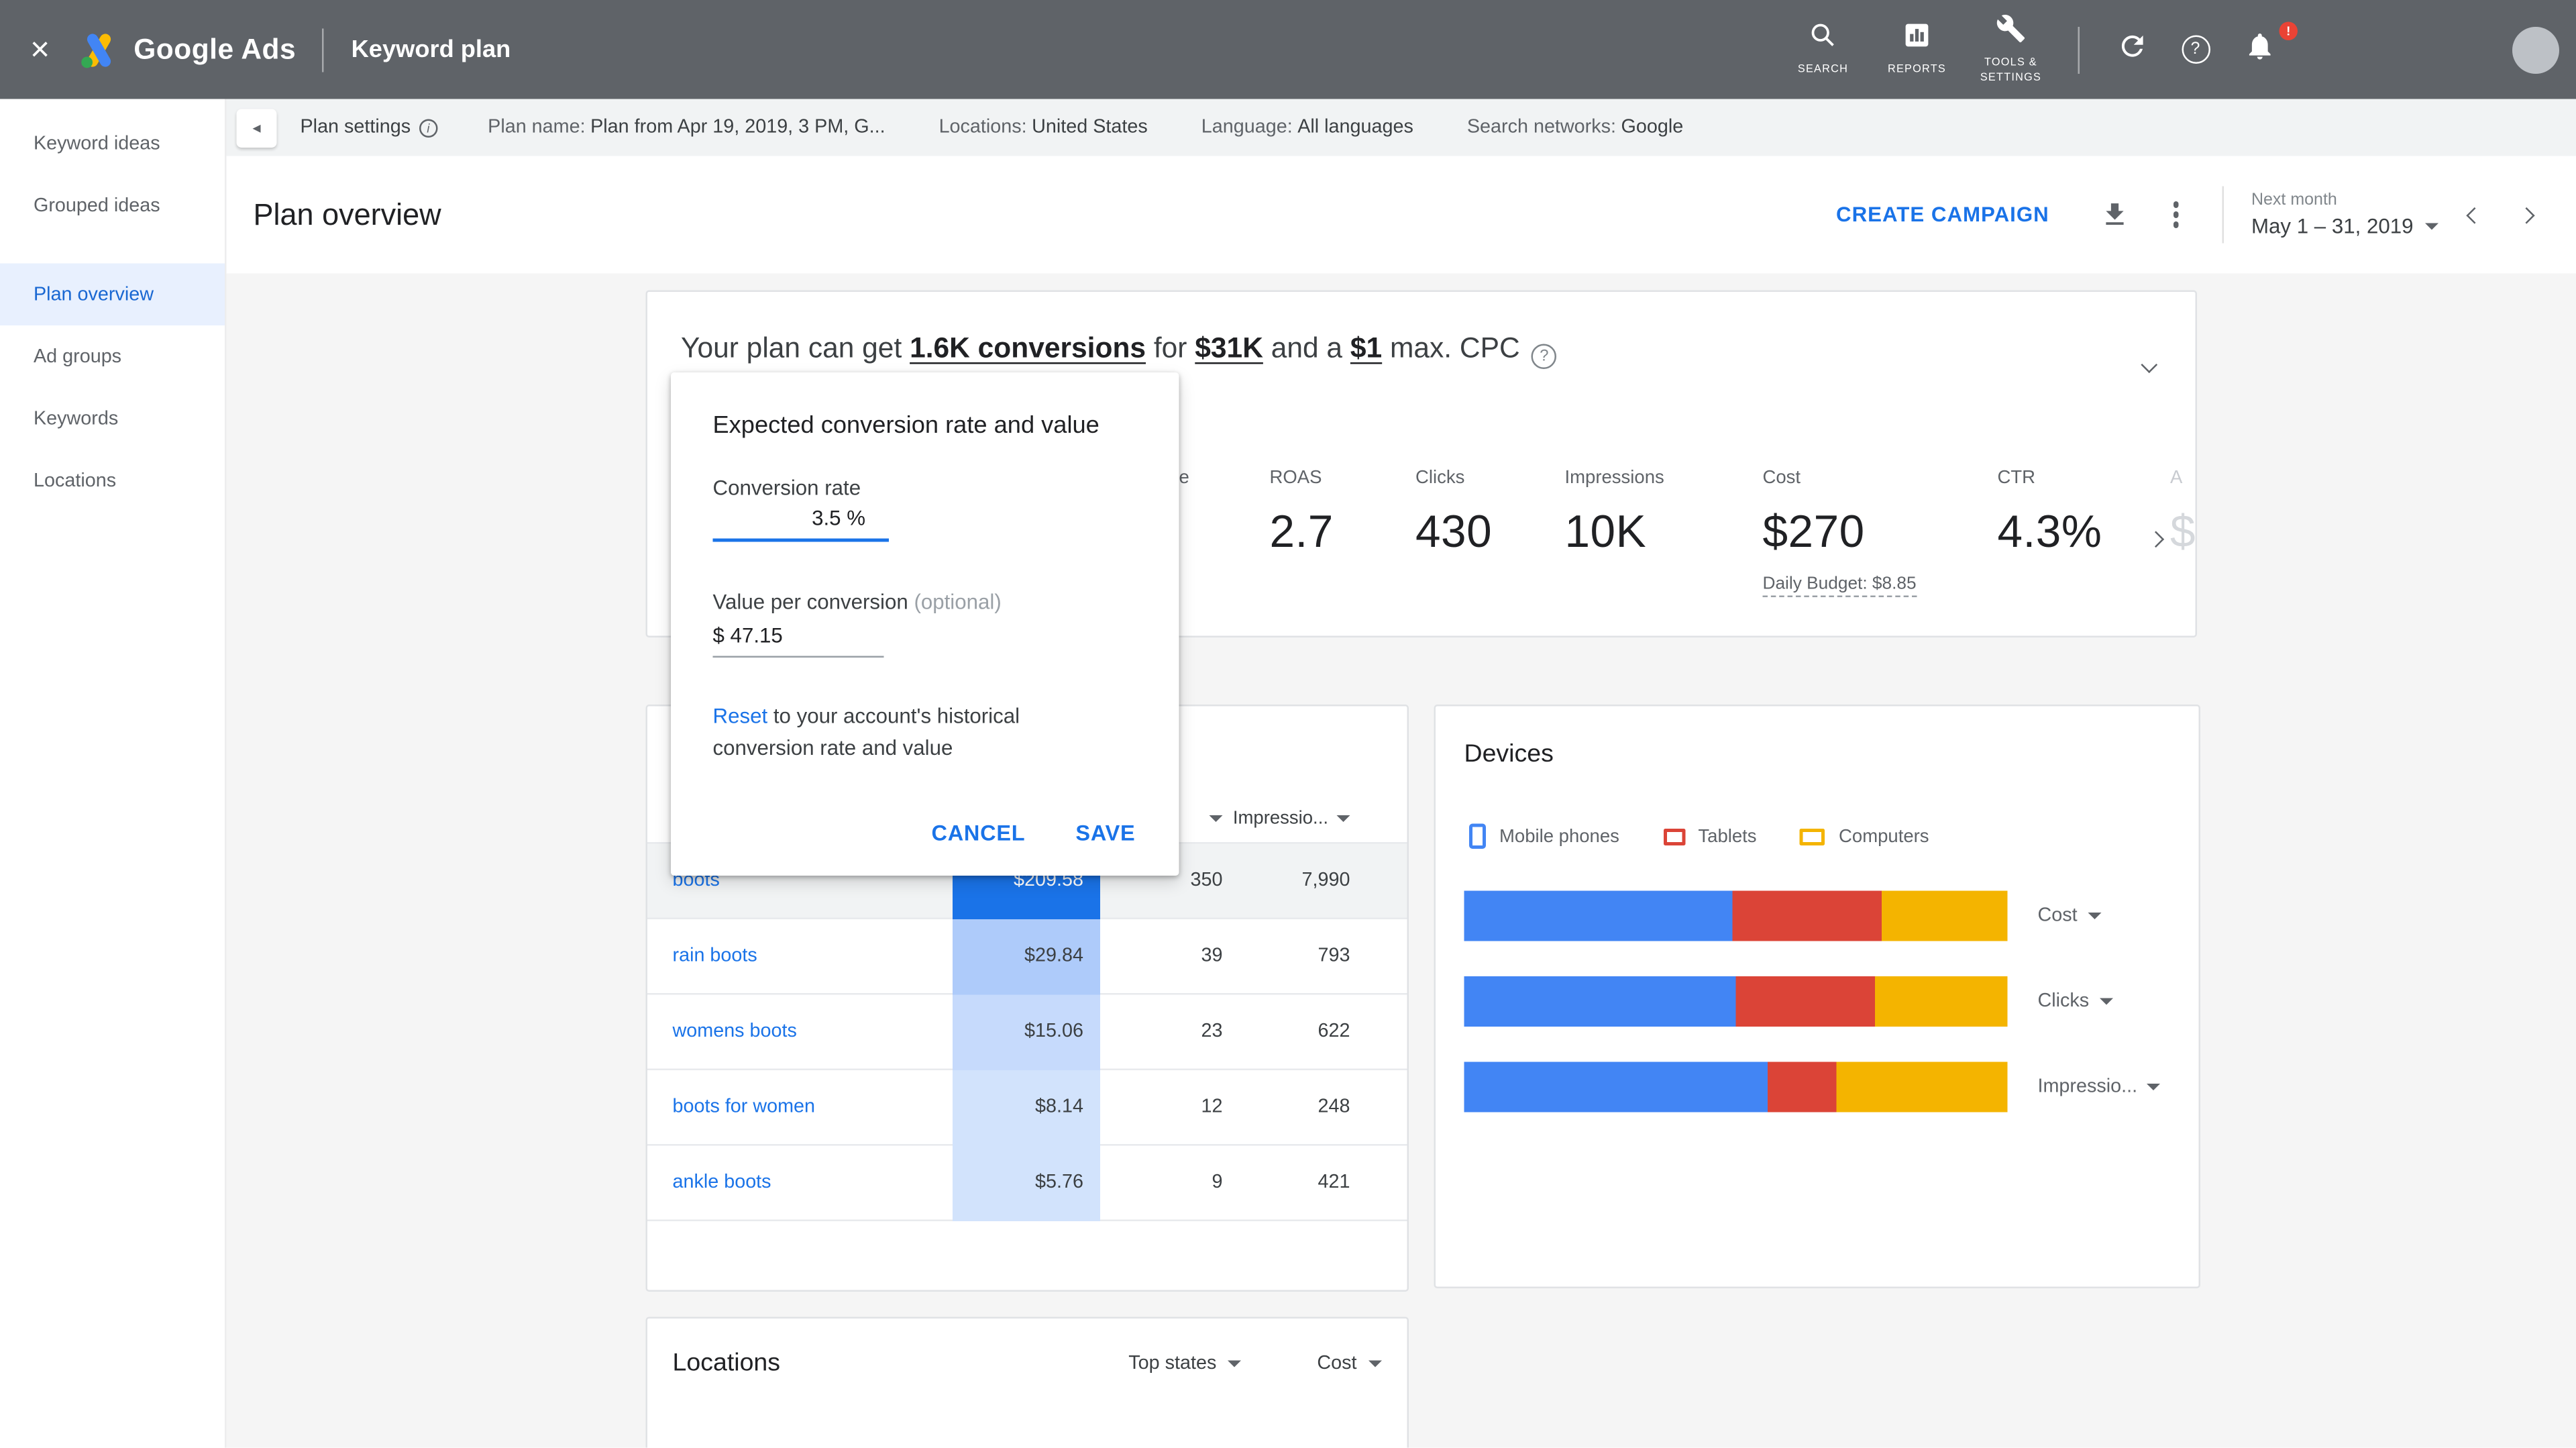 This screenshot has height=1448, width=2576. Describe the element at coordinates (740, 716) in the screenshot. I see `reset-link: Reset` at that location.